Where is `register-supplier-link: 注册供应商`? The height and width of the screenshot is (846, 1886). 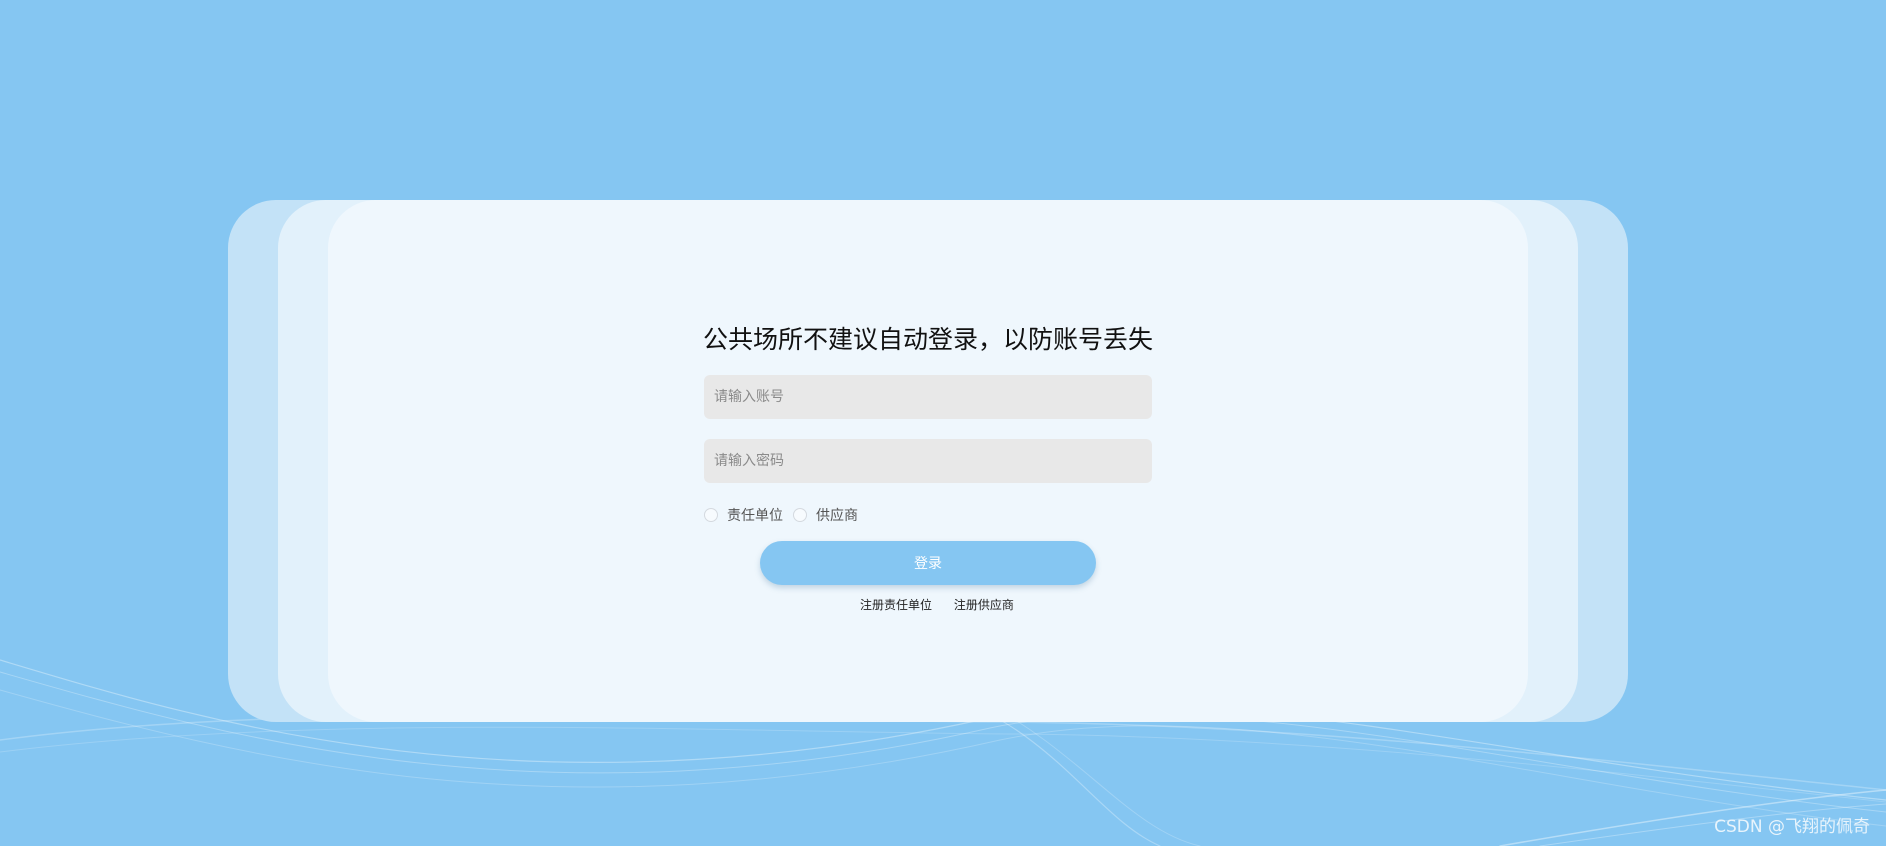
register-supplier-link: 注册供应商 is located at coordinates (984, 605).